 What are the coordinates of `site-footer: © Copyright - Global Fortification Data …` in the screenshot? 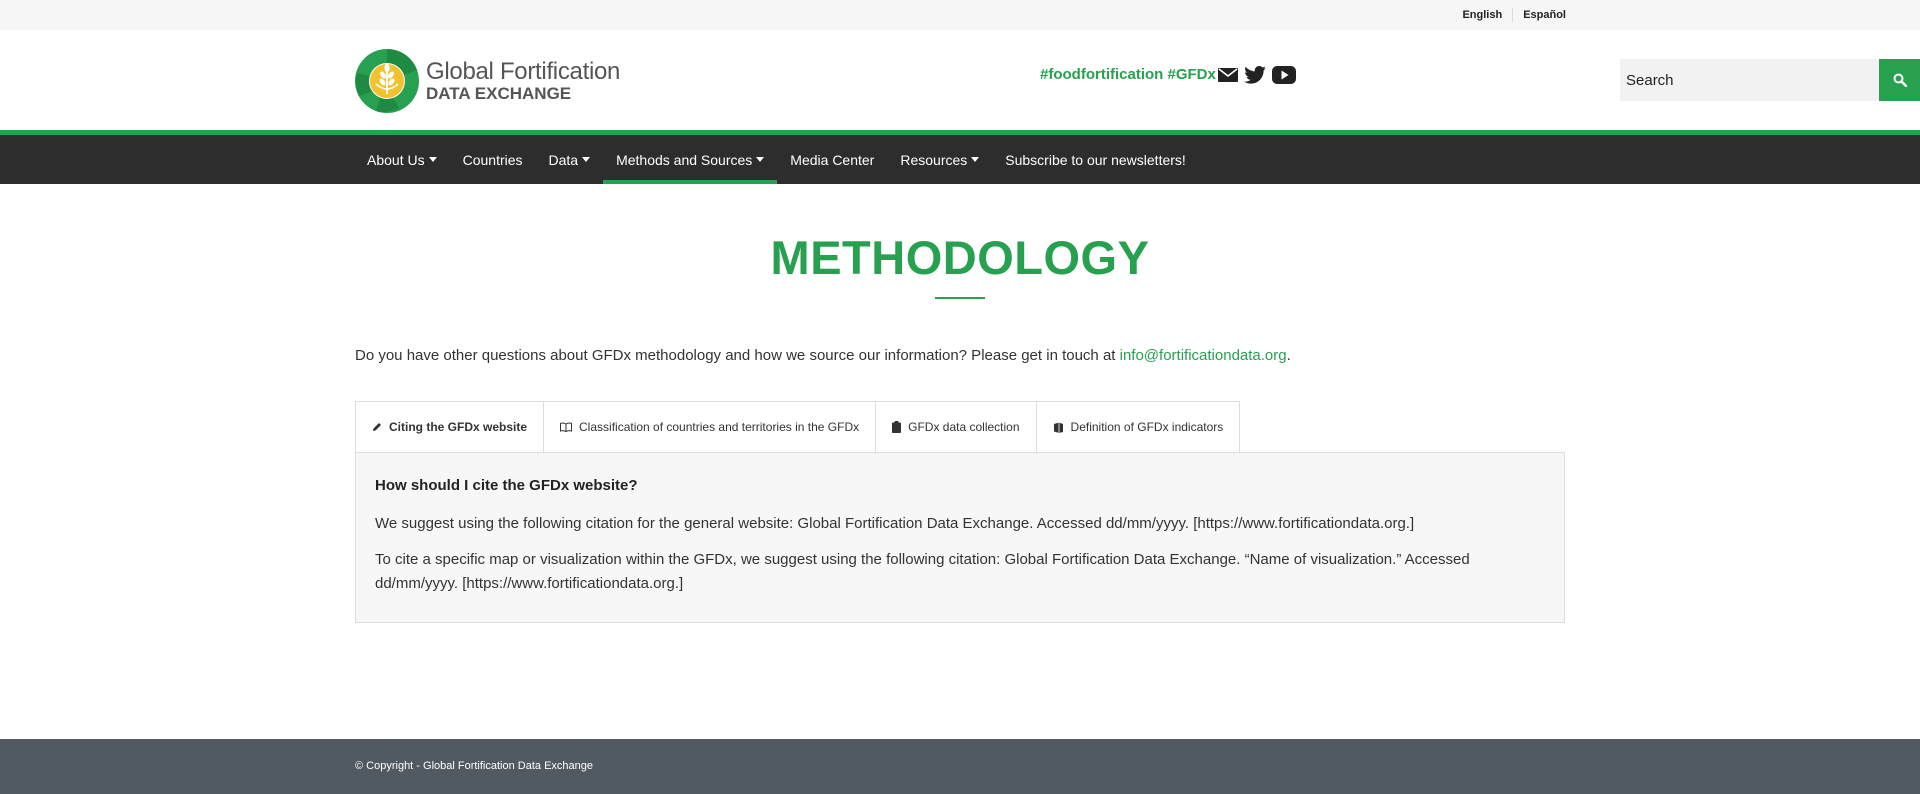 It's located at (960, 766).